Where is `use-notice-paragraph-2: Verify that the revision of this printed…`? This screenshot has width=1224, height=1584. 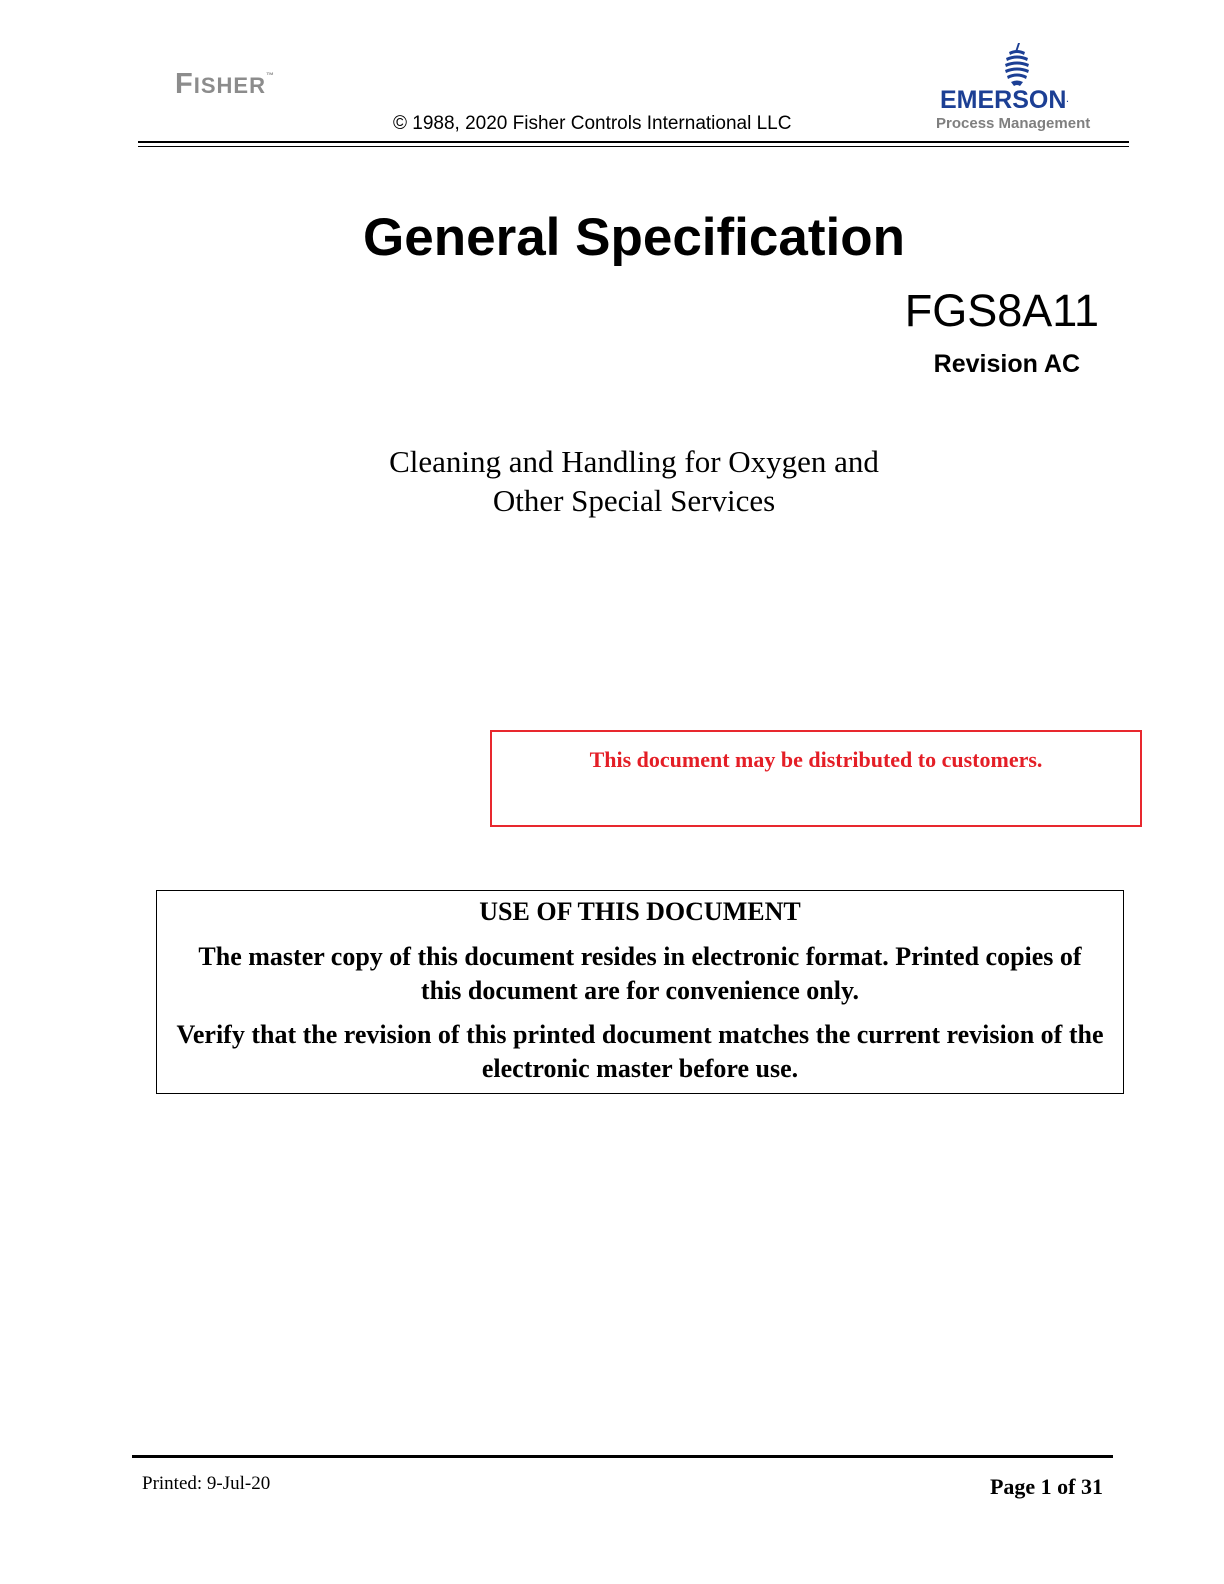
use-notice-paragraph-2: Verify that the revision of this printed… is located at coordinates (640, 1051).